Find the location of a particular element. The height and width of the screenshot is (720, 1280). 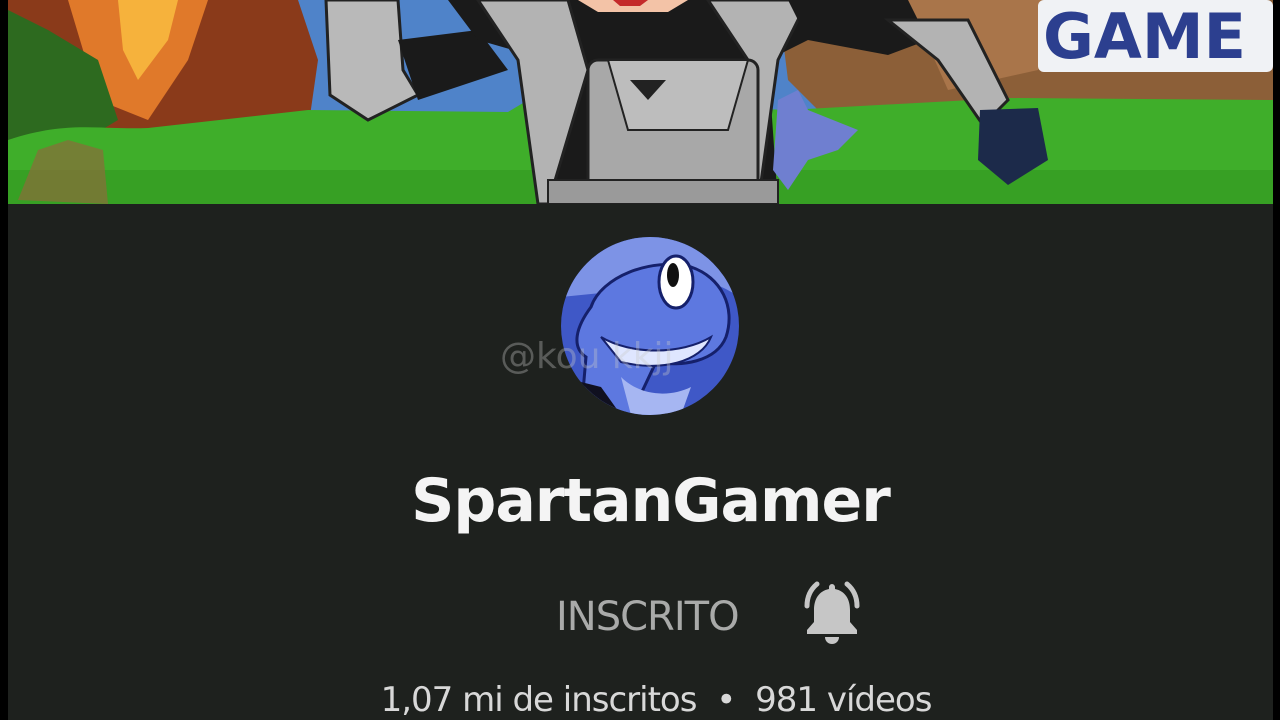

subscribed-label: INSCRITO is located at coordinates (648, 617).